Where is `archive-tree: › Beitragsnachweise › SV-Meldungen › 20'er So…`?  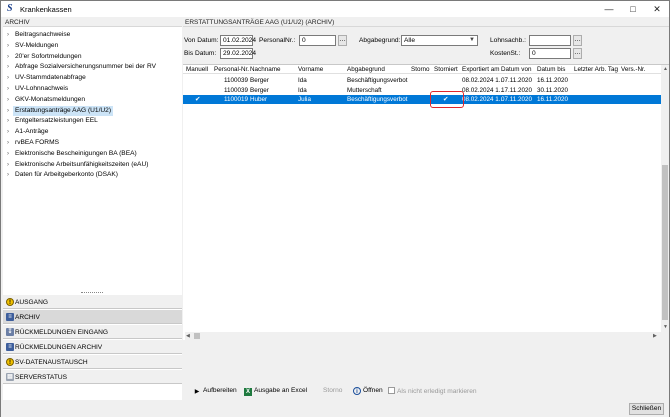 archive-tree: › Beitragsnachweise › SV-Meldungen › 20'er So… is located at coordinates (92, 105).